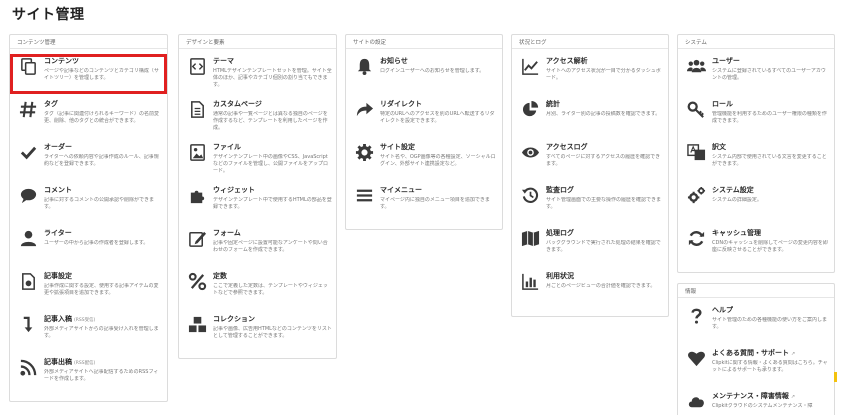  Describe the element at coordinates (762, 406) in the screenshot. I see `item-description: Clipkitクラウドのシステムメンテナンス・障` at that location.